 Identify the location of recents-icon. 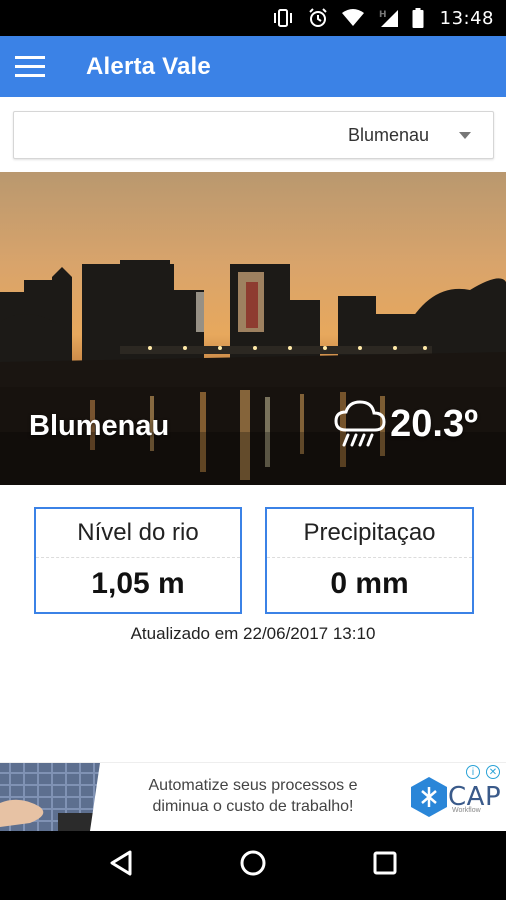
(385, 865).